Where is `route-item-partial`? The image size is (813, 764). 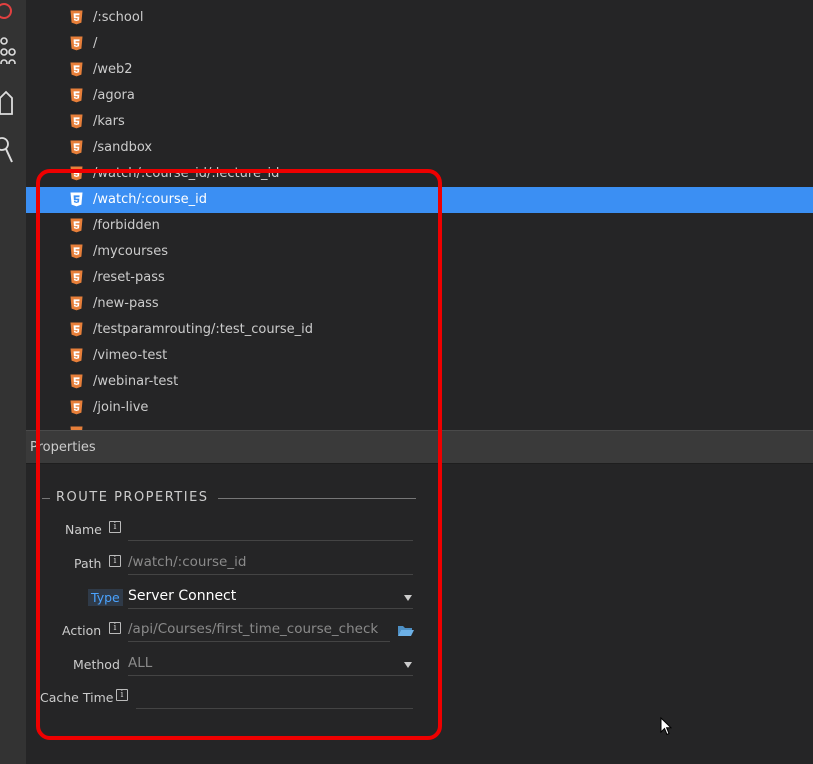
route-item-partial is located at coordinates (419, 425).